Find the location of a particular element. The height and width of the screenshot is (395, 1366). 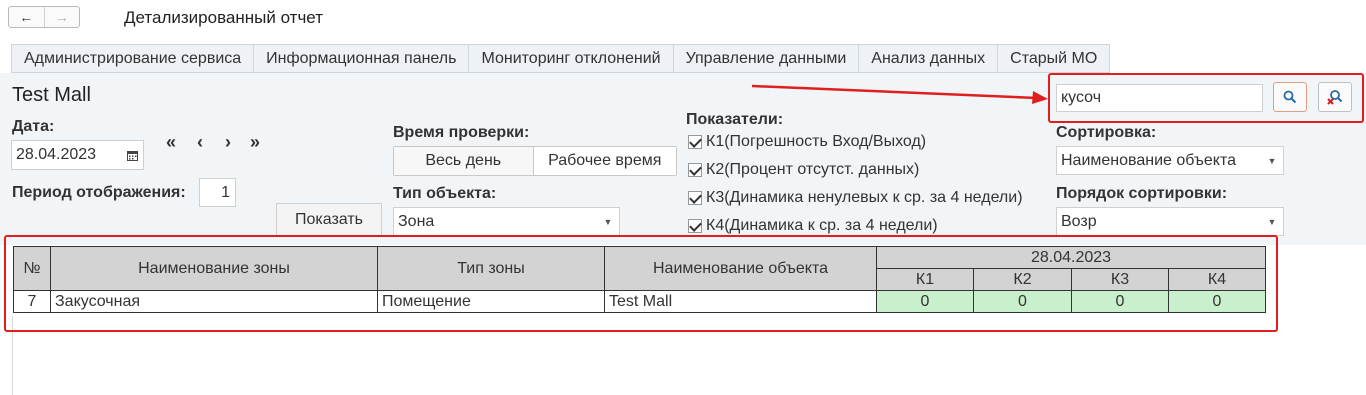

object-type-select: Зона ▼ is located at coordinates (506, 221).